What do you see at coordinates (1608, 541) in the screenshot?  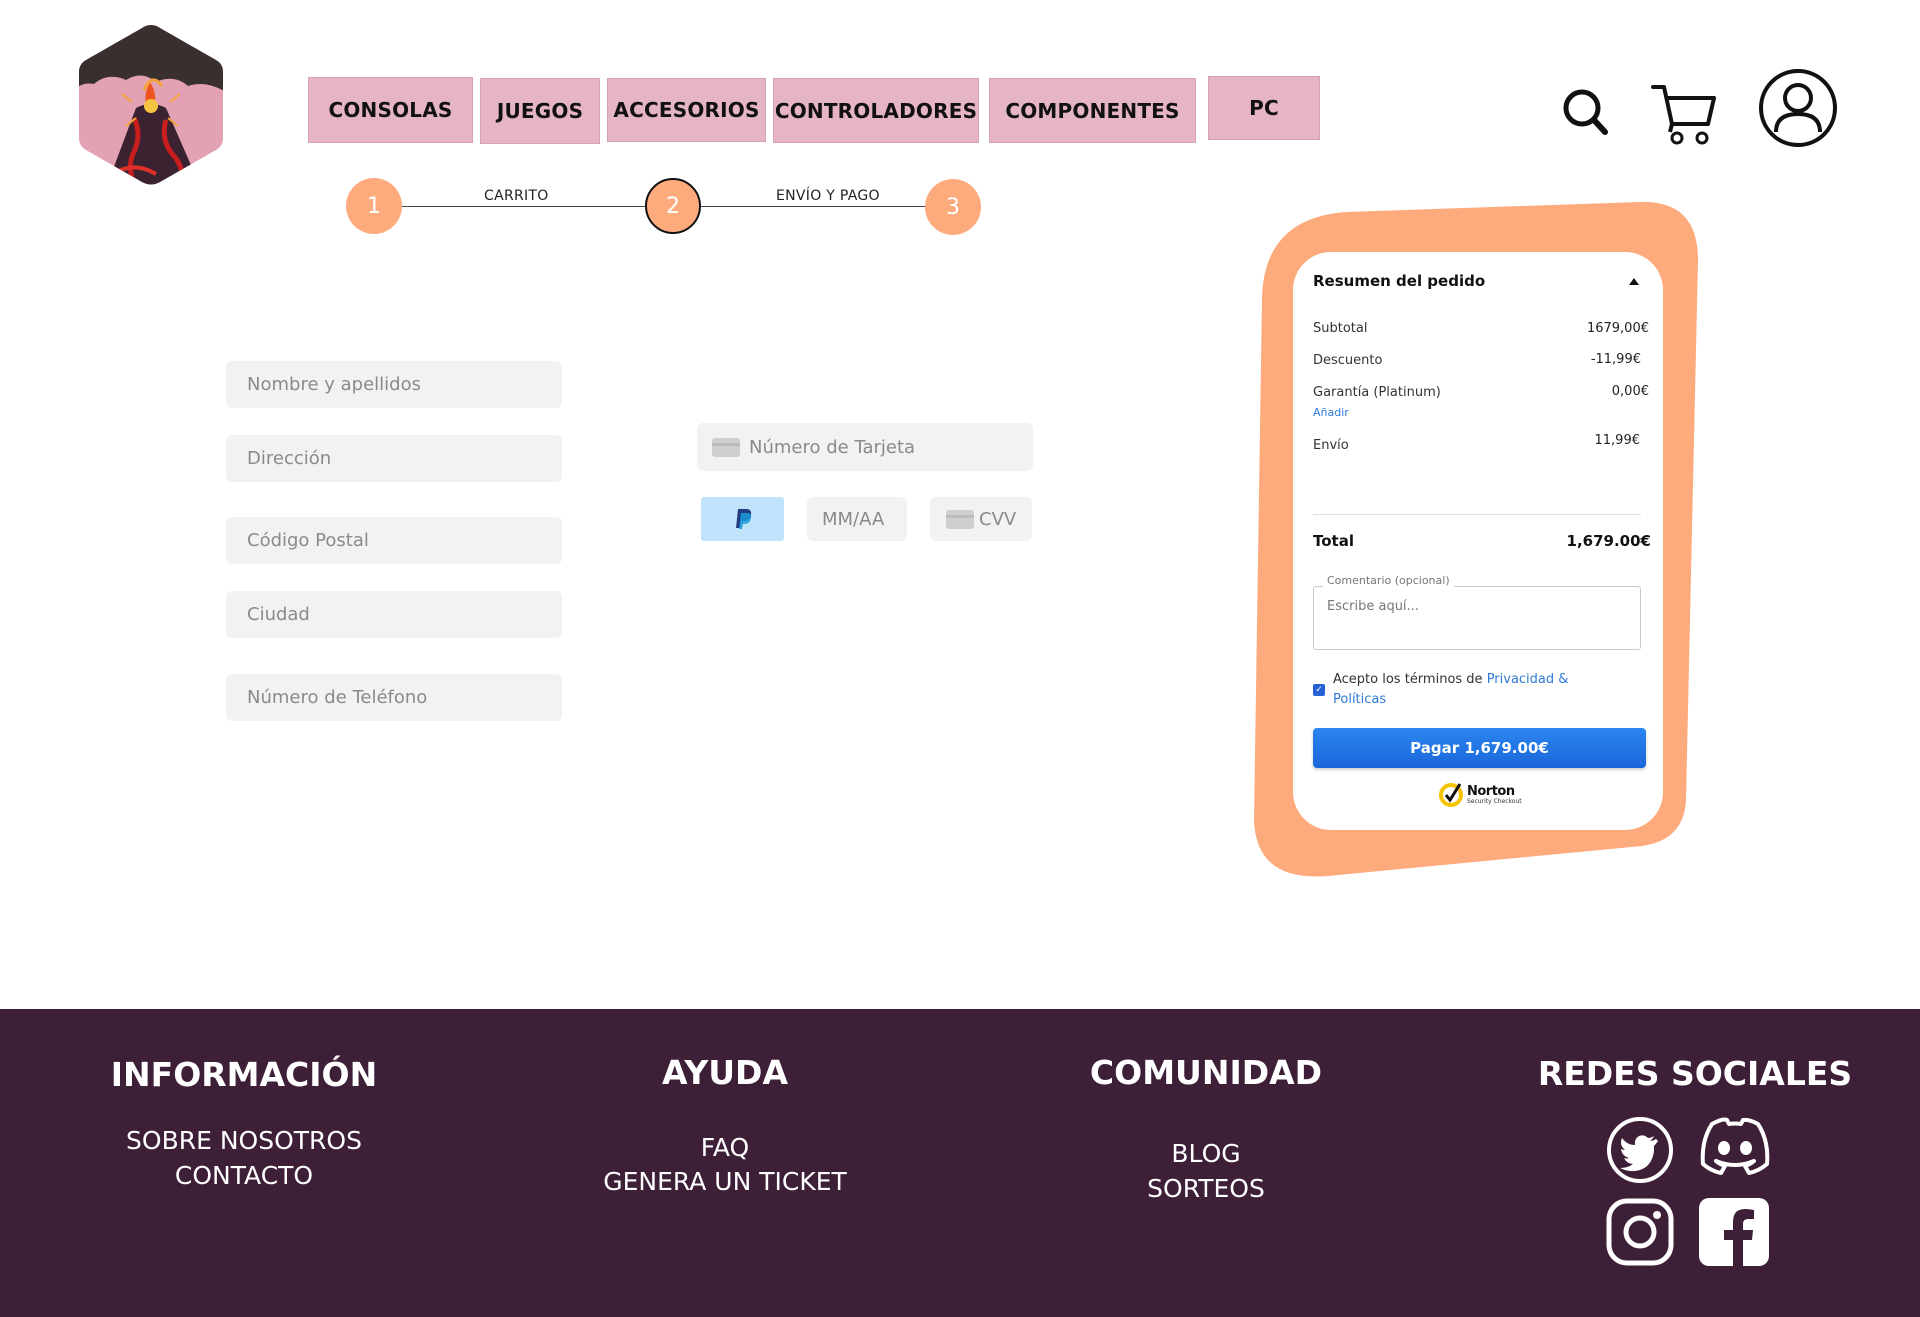 I see `total-value: 1,679.00€` at bounding box center [1608, 541].